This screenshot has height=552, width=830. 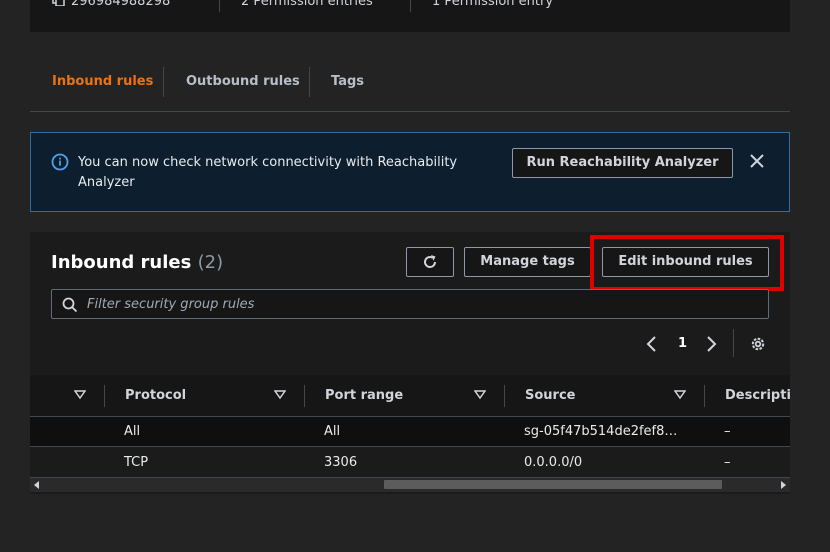 What do you see at coordinates (155, 395) in the screenshot?
I see `column-header-protocol: Protocol` at bounding box center [155, 395].